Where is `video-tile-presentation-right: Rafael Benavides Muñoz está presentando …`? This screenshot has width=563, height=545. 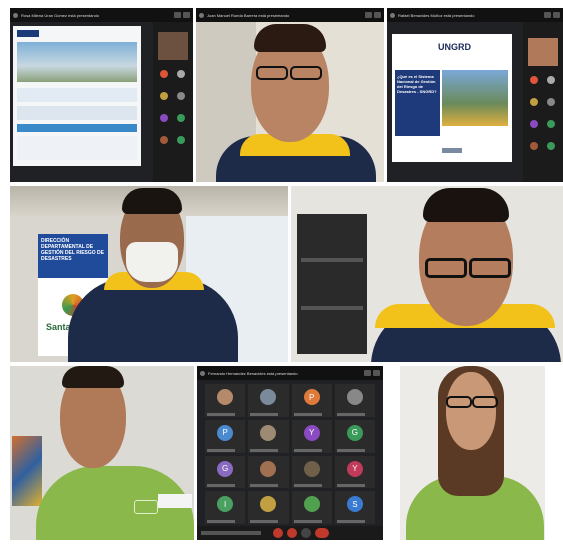
video-tile-presentation-right: Rafael Benavides Muñoz está presentando … is located at coordinates (475, 95).